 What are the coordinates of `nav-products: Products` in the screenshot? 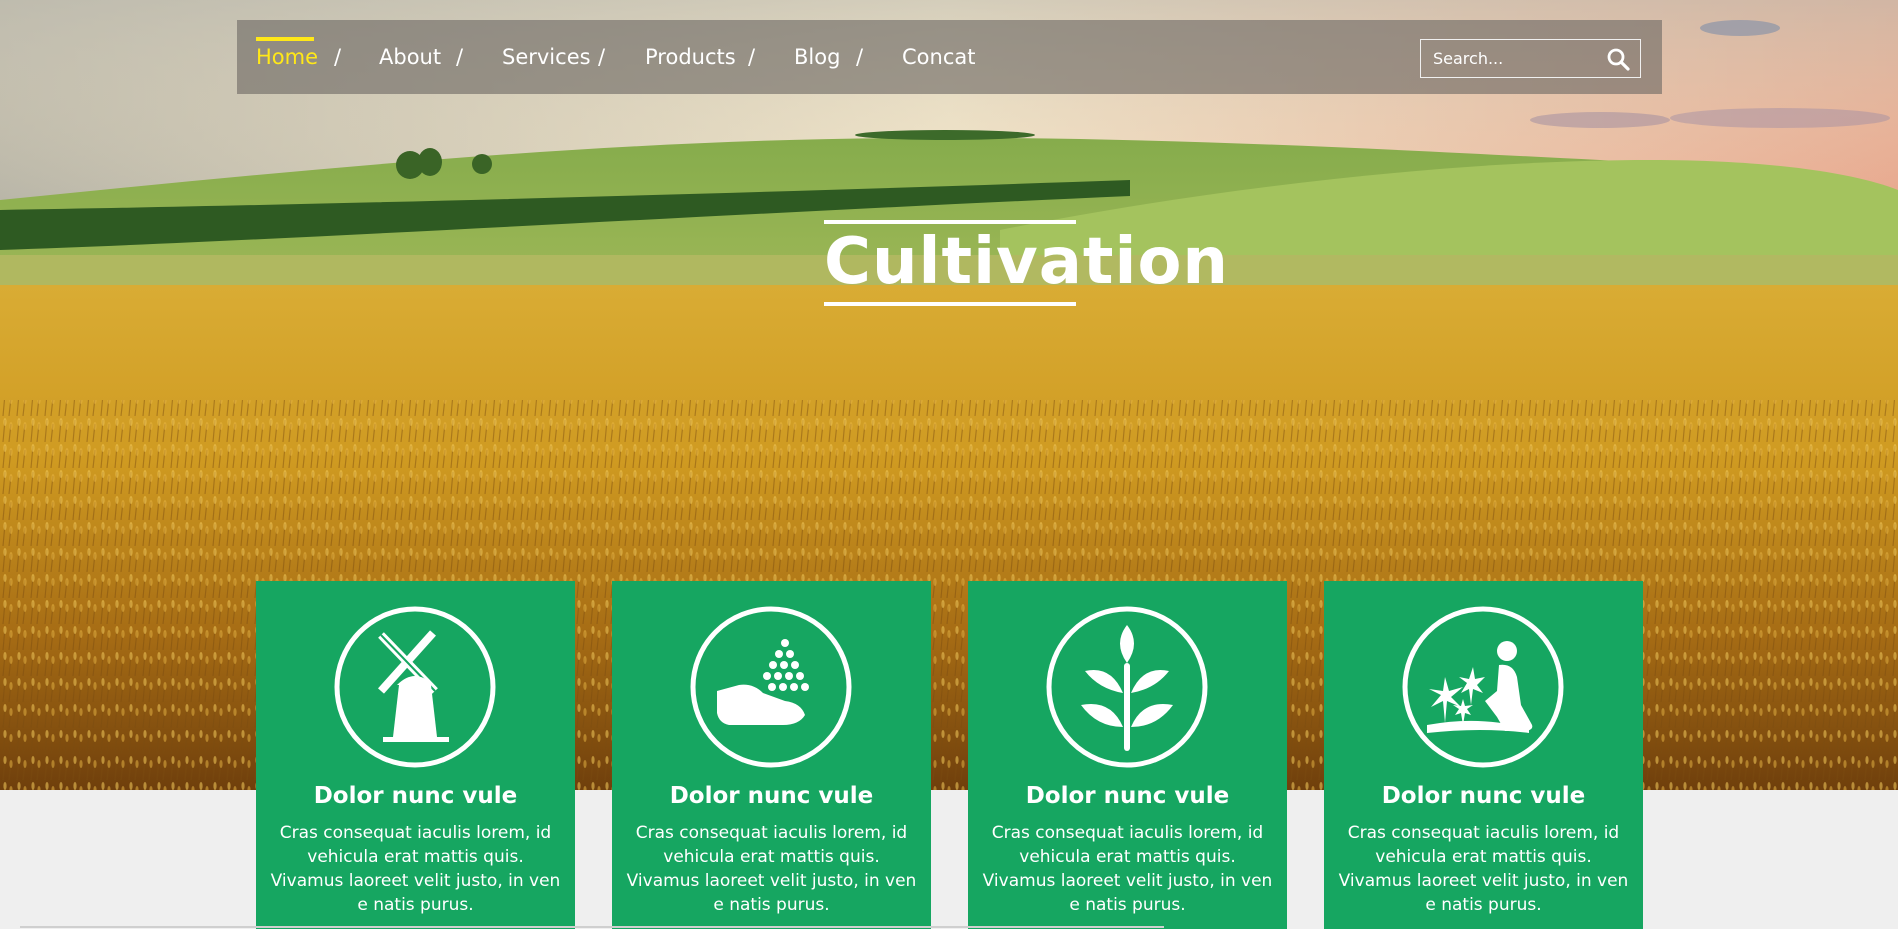 It's located at (690, 57).